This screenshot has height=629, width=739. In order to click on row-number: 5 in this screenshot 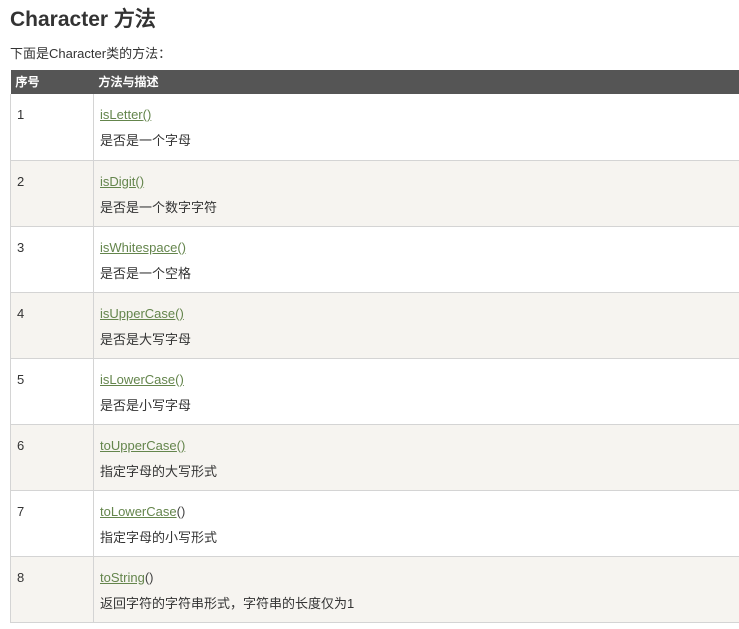, I will do `click(52, 391)`.